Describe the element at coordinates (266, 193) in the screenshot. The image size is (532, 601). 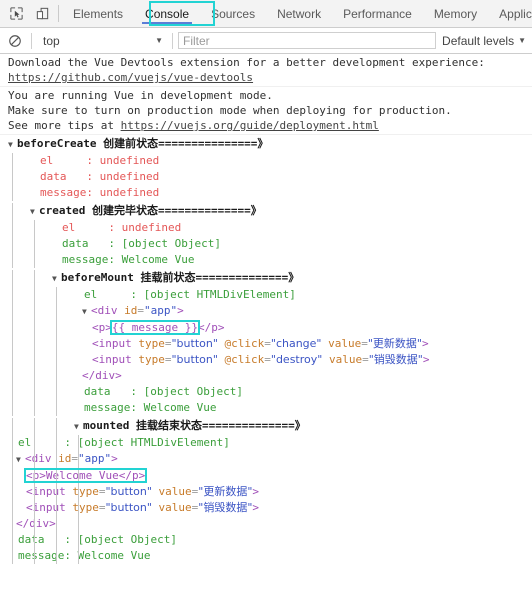
I see `console-kv-row: message: undefined` at that location.